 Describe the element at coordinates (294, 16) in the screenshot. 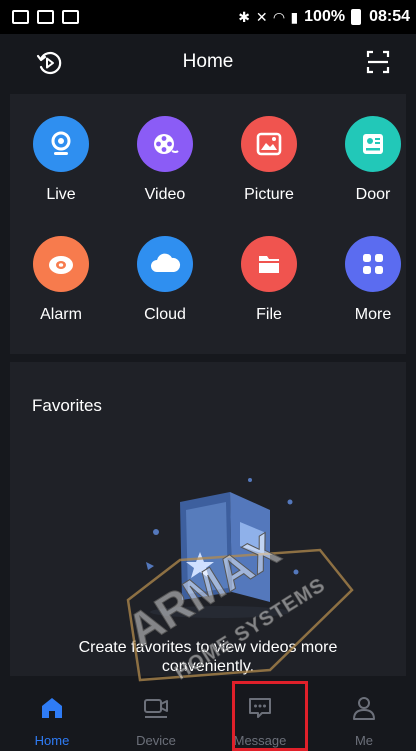

I see `signal-icon: ▮` at that location.